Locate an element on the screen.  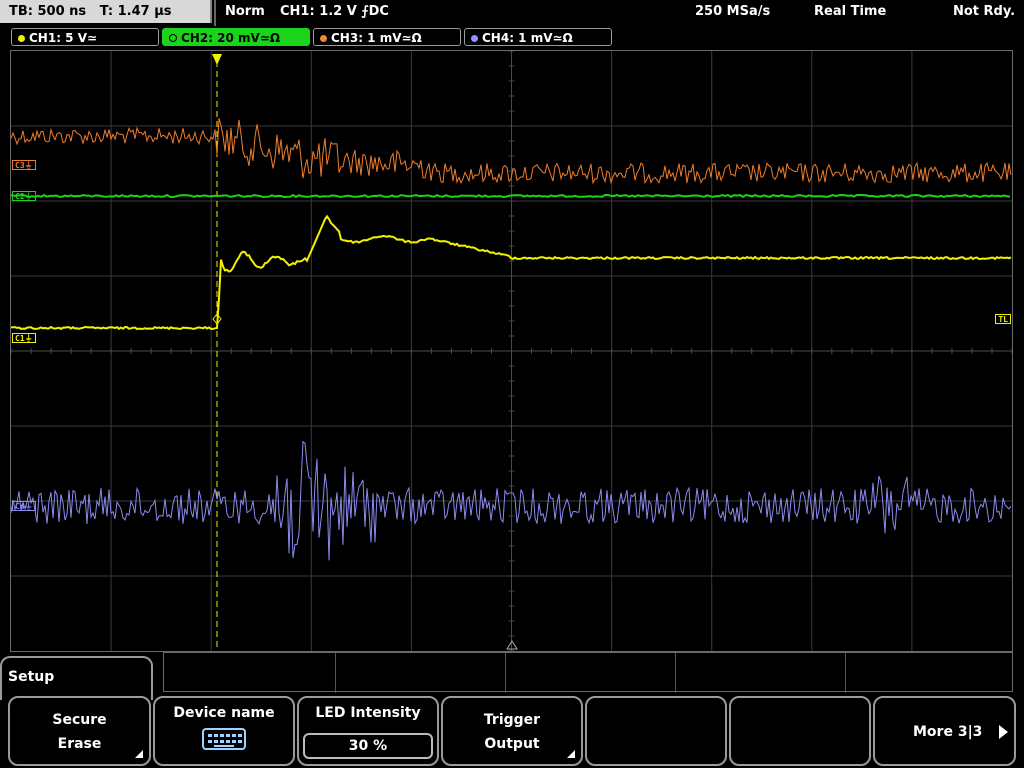
trigger-level-marker: TL is located at coordinates (1003, 319).